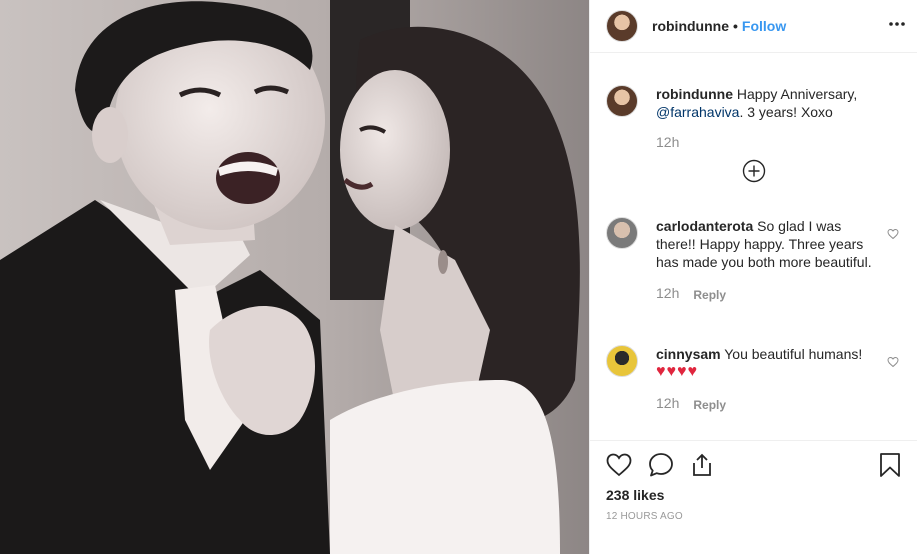 Image resolution: width=917 pixels, height=554 pixels. I want to click on caption-mention: @farrahaviva, so click(697, 112).